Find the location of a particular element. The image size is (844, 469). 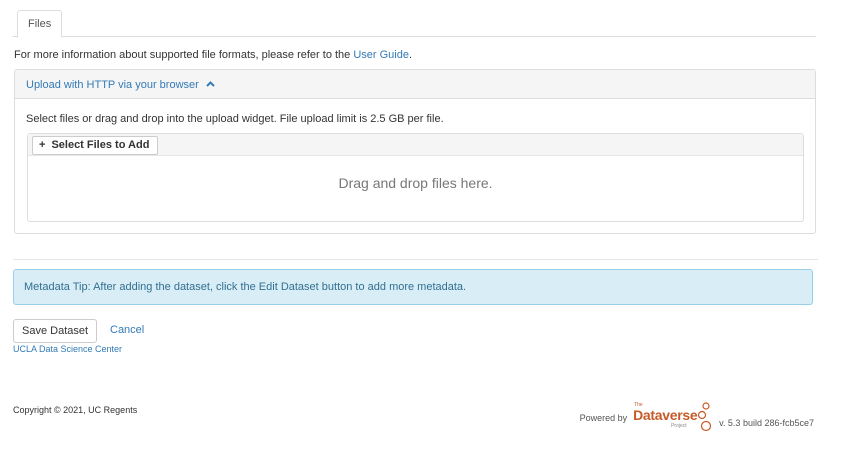

upload-toolbar: + Select Files to Add is located at coordinates (415, 145).